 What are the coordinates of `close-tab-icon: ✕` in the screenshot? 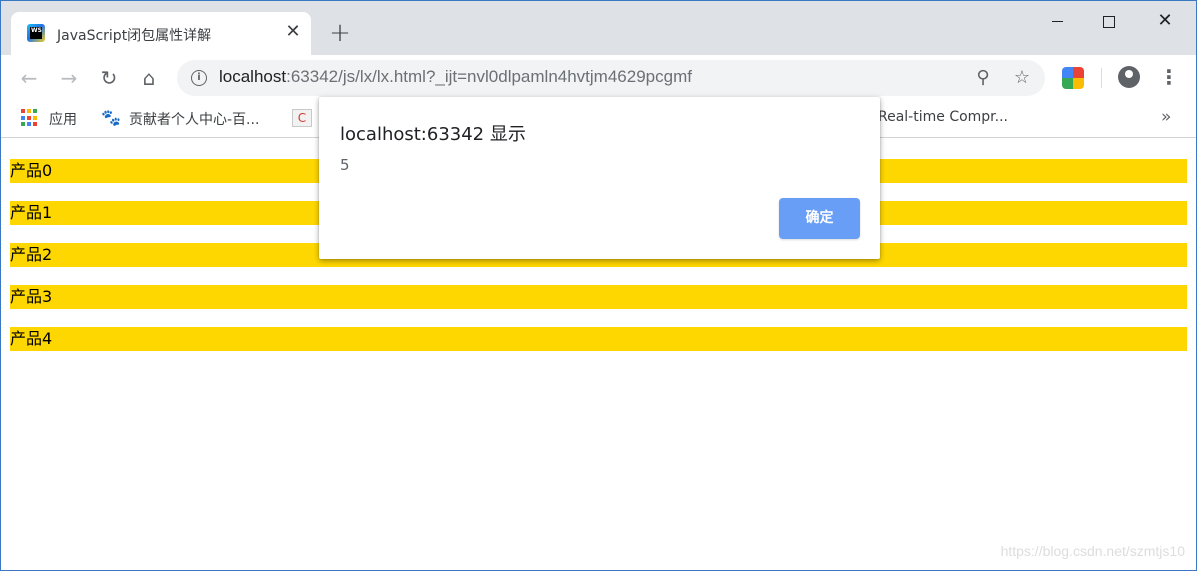 It's located at (293, 32).